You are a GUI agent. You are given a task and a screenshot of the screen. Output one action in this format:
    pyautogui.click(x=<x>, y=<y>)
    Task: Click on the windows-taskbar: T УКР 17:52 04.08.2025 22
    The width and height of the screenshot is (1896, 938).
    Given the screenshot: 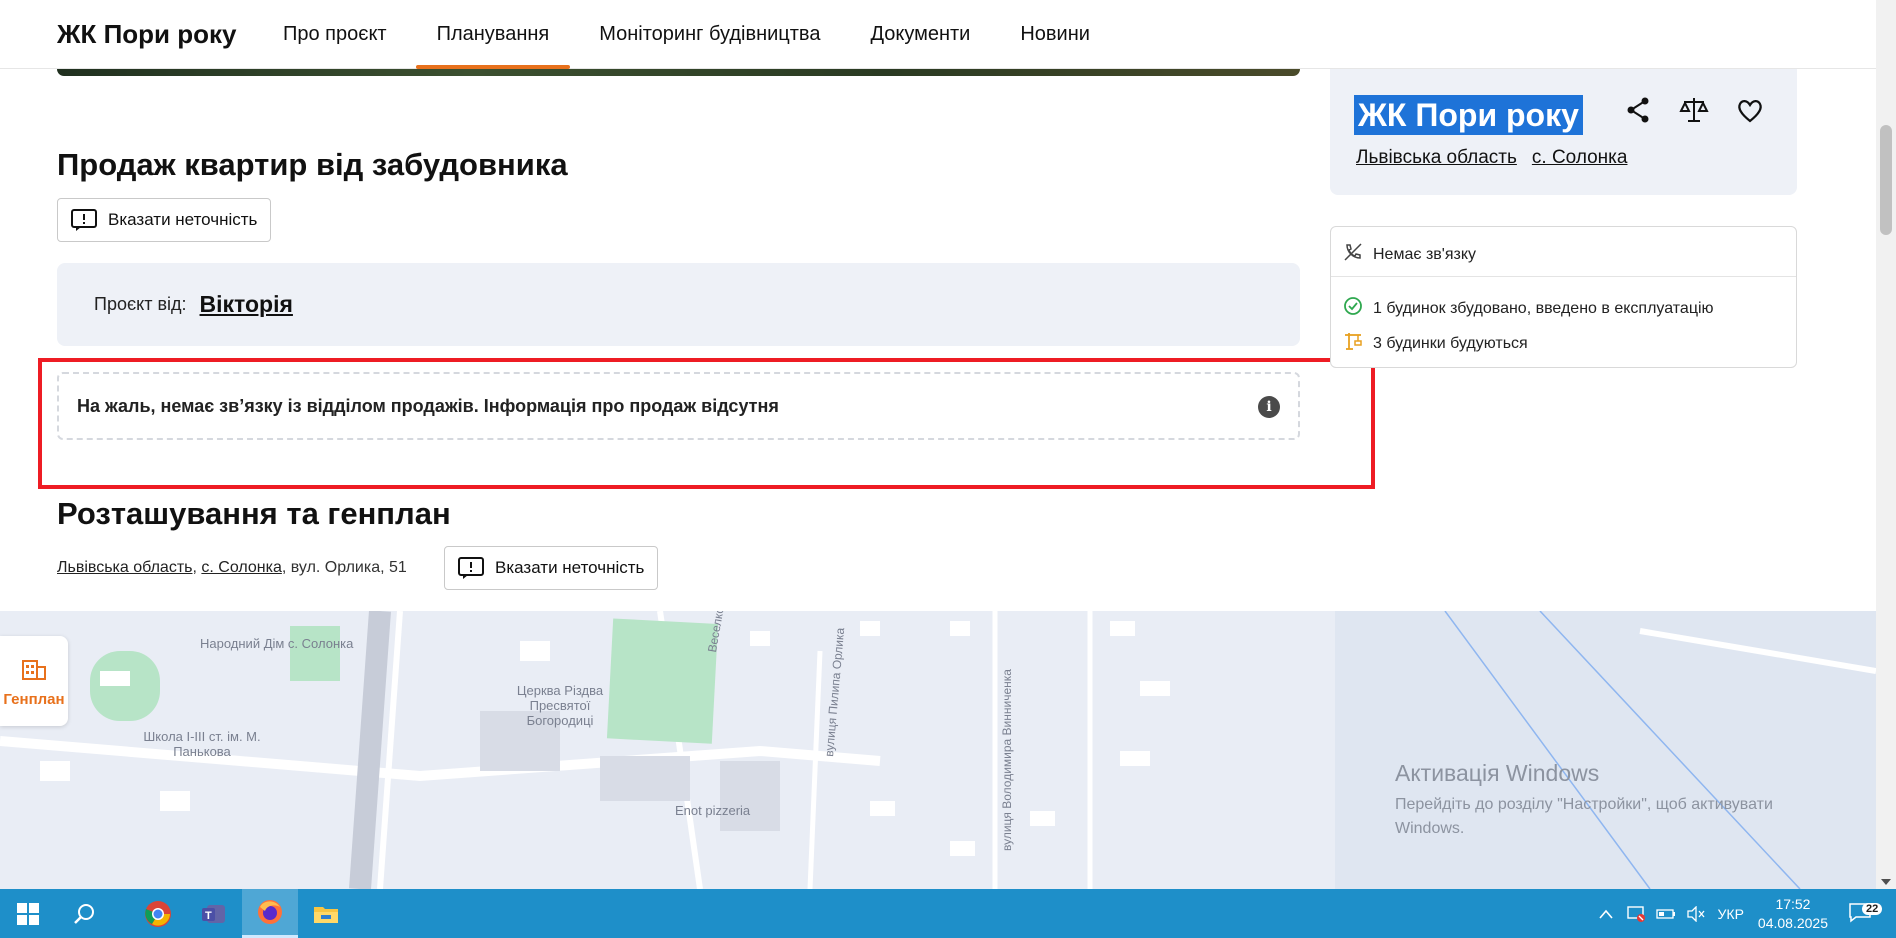 What is the action you would take?
    pyautogui.click(x=948, y=913)
    